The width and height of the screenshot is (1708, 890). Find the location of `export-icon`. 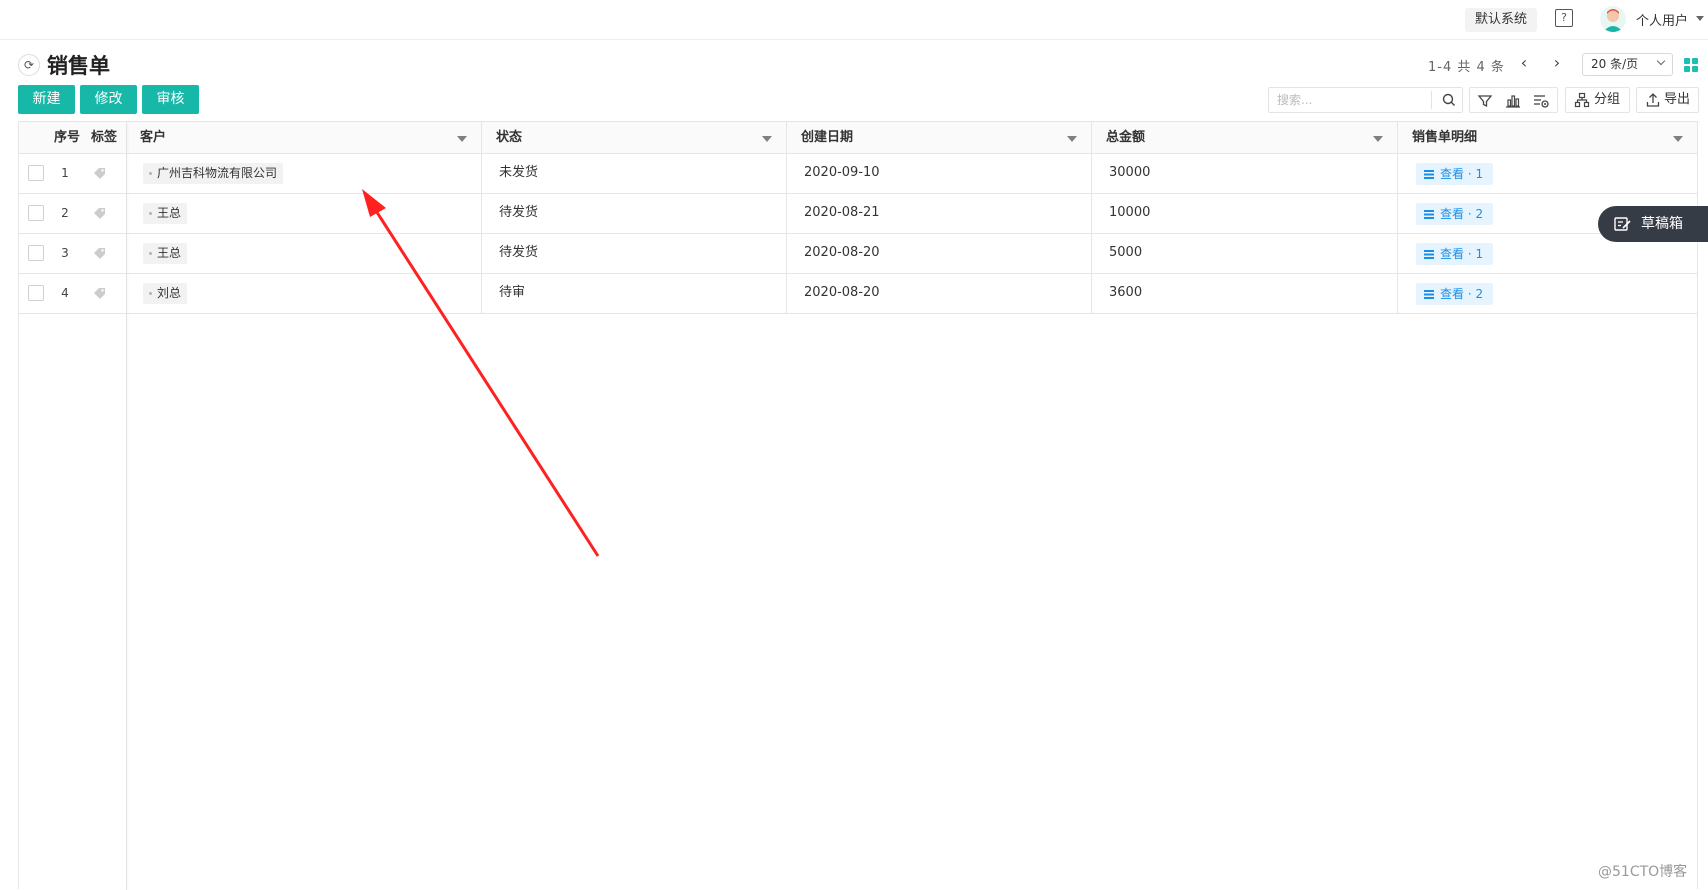

export-icon is located at coordinates (1653, 100).